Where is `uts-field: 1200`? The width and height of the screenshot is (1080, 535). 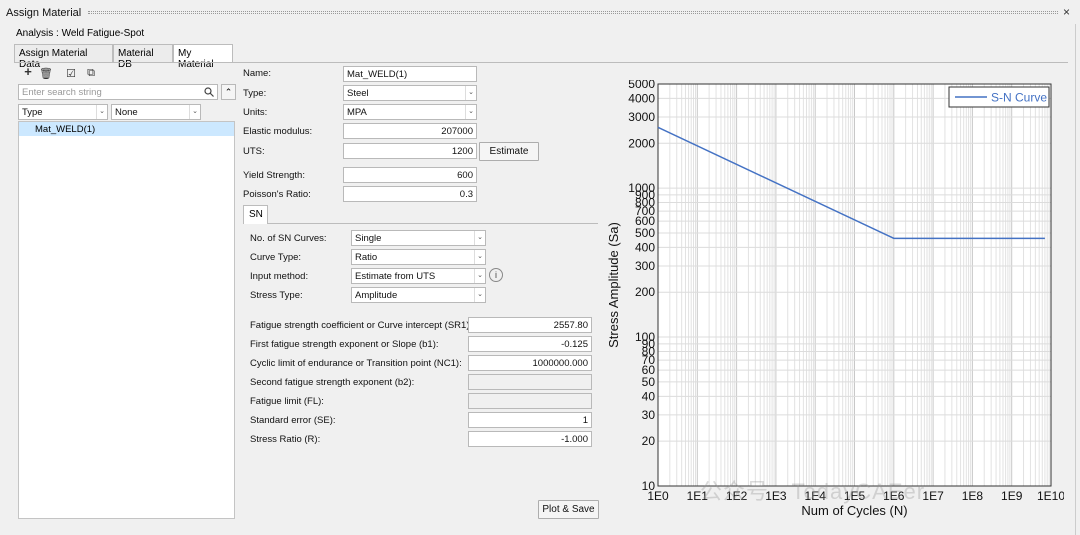 uts-field: 1200 is located at coordinates (410, 151).